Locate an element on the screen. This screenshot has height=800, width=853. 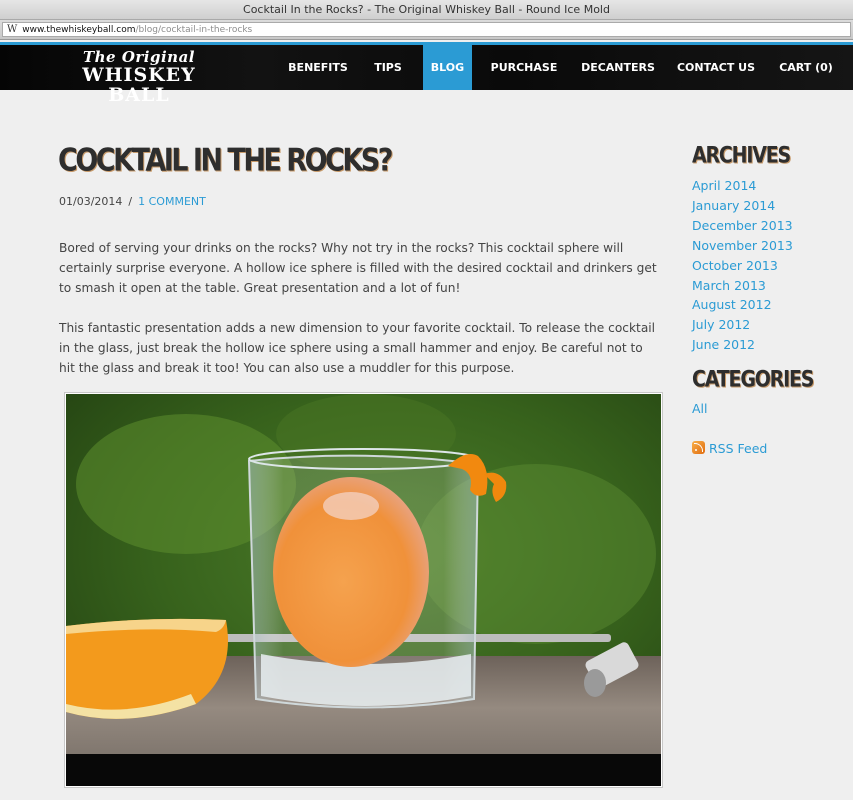
categories-heading: CATEGORIES is located at coordinates (753, 380).